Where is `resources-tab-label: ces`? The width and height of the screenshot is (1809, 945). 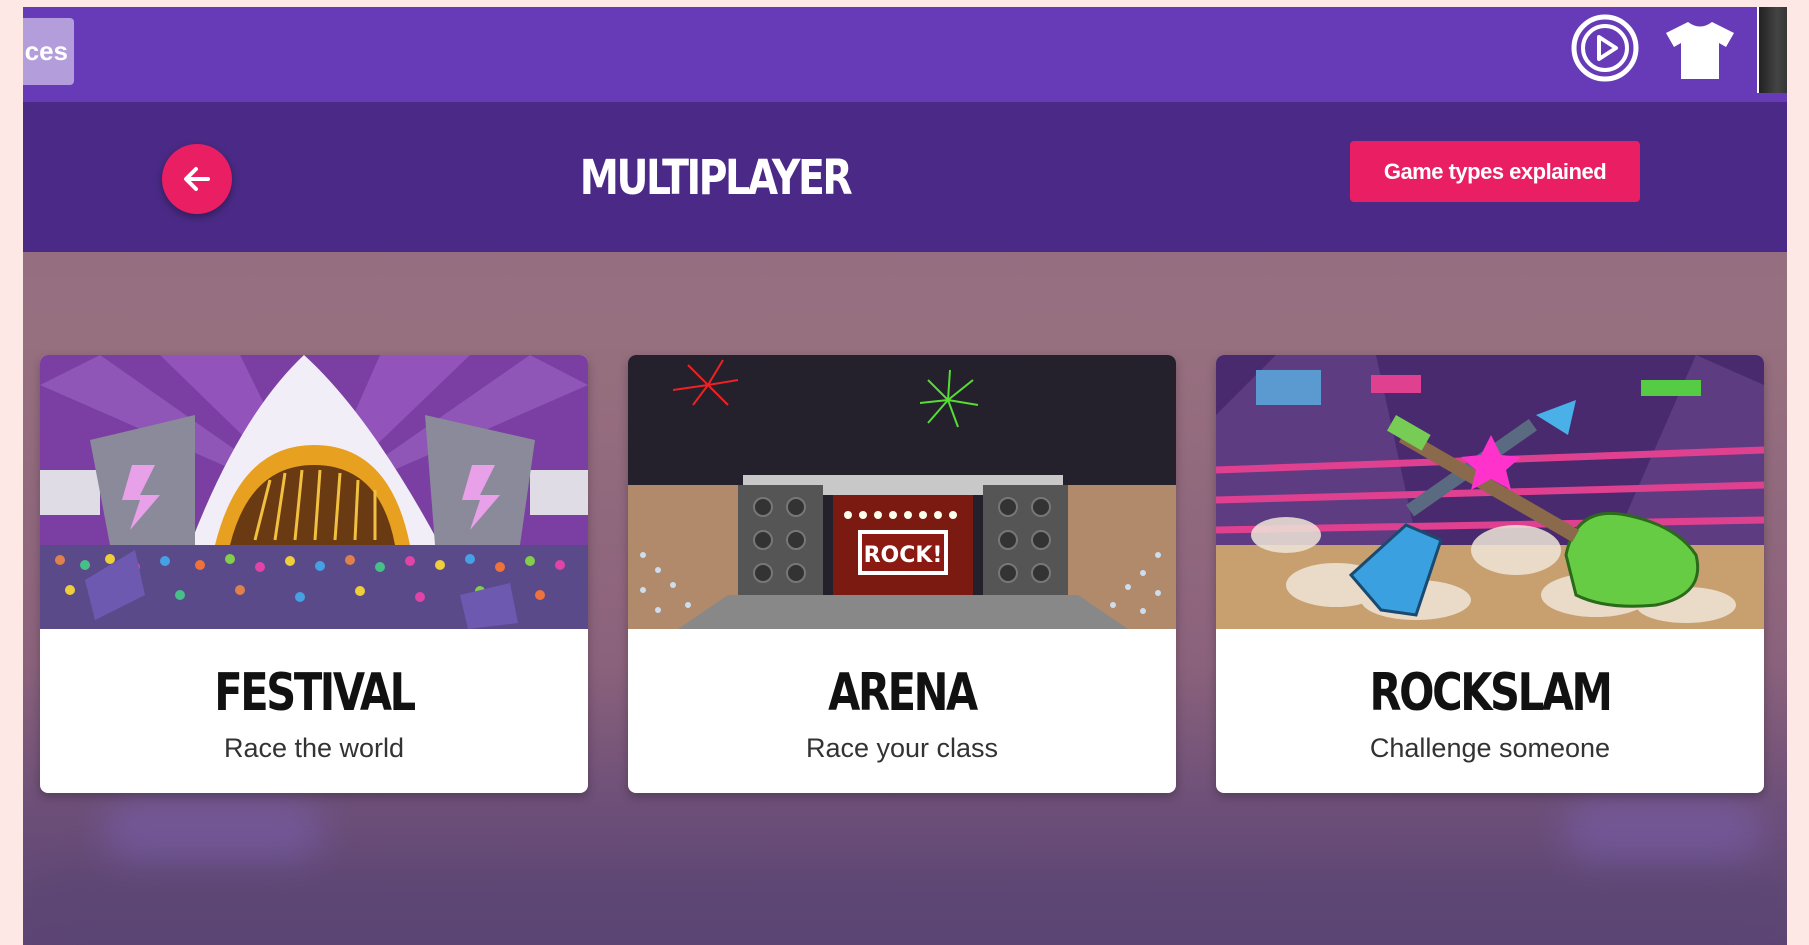
resources-tab-label: ces is located at coordinates (46, 51).